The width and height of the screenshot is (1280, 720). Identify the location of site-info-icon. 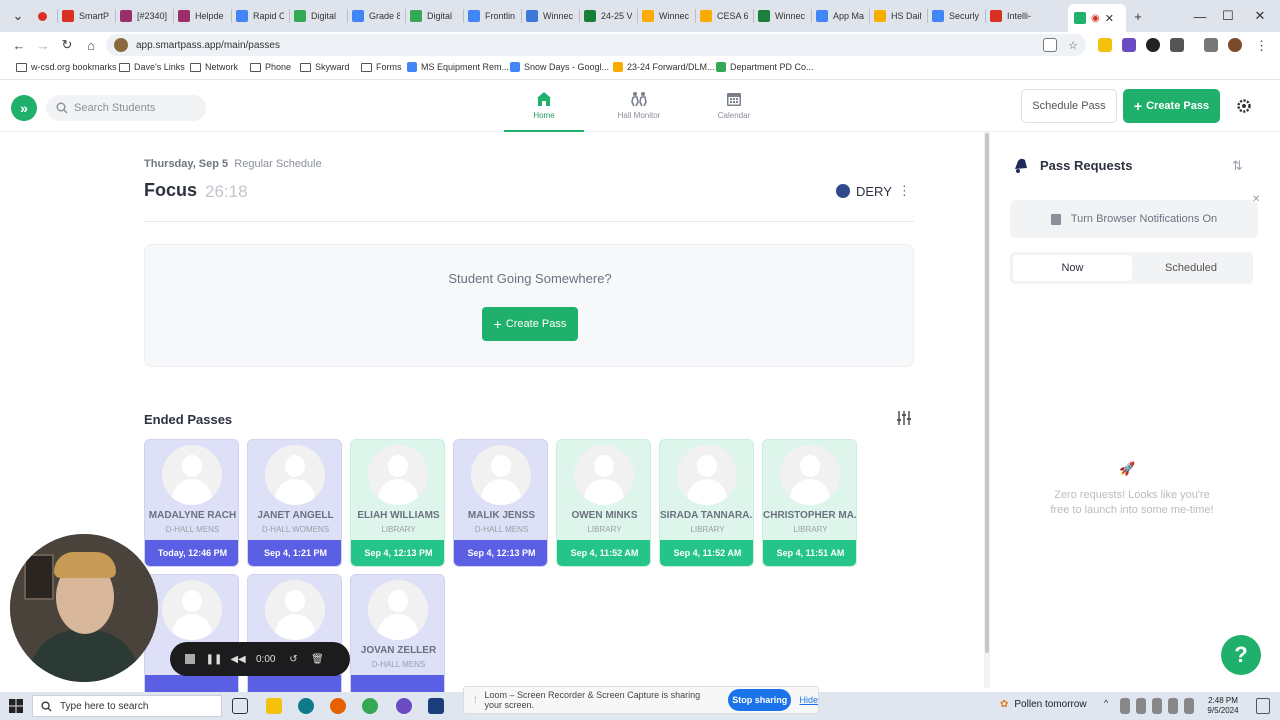
(121, 45).